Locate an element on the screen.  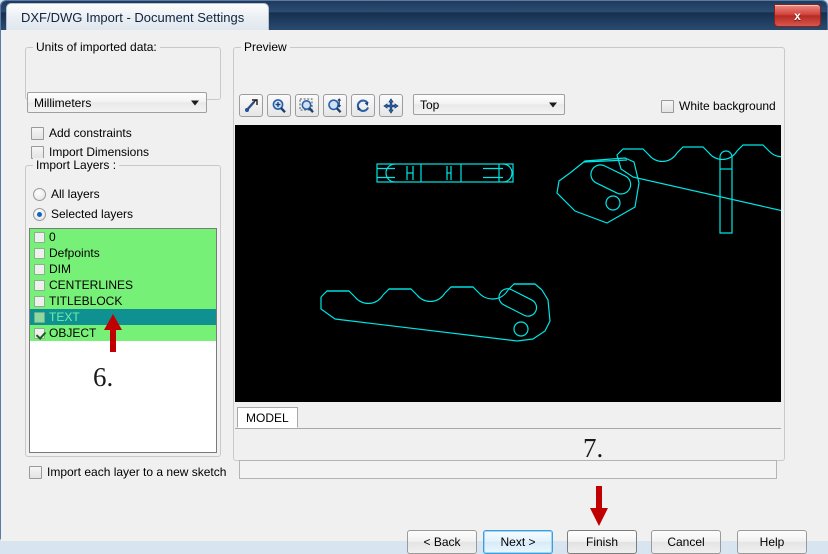
pan-view-button is located at coordinates (391, 105).